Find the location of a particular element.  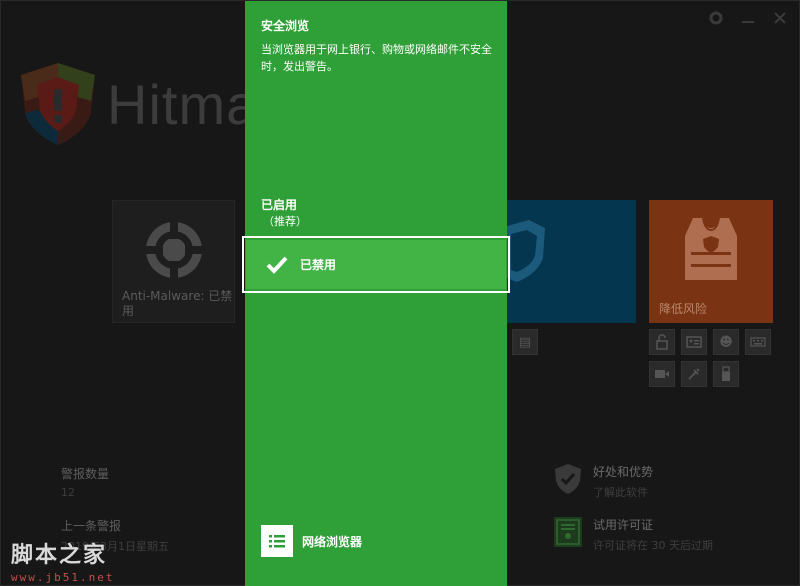

panel-title: 安全浏览 is located at coordinates (285, 26).